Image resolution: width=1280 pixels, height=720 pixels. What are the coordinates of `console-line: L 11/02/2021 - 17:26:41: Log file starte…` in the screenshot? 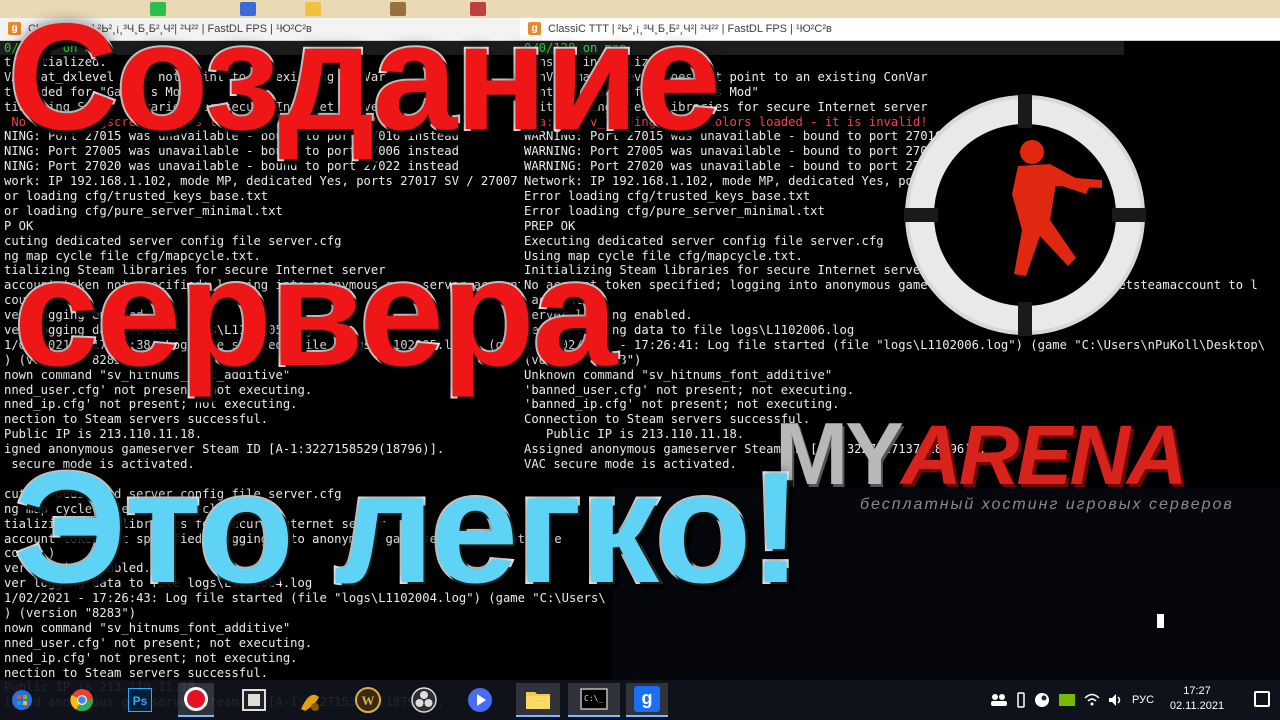 It's located at (895, 344).